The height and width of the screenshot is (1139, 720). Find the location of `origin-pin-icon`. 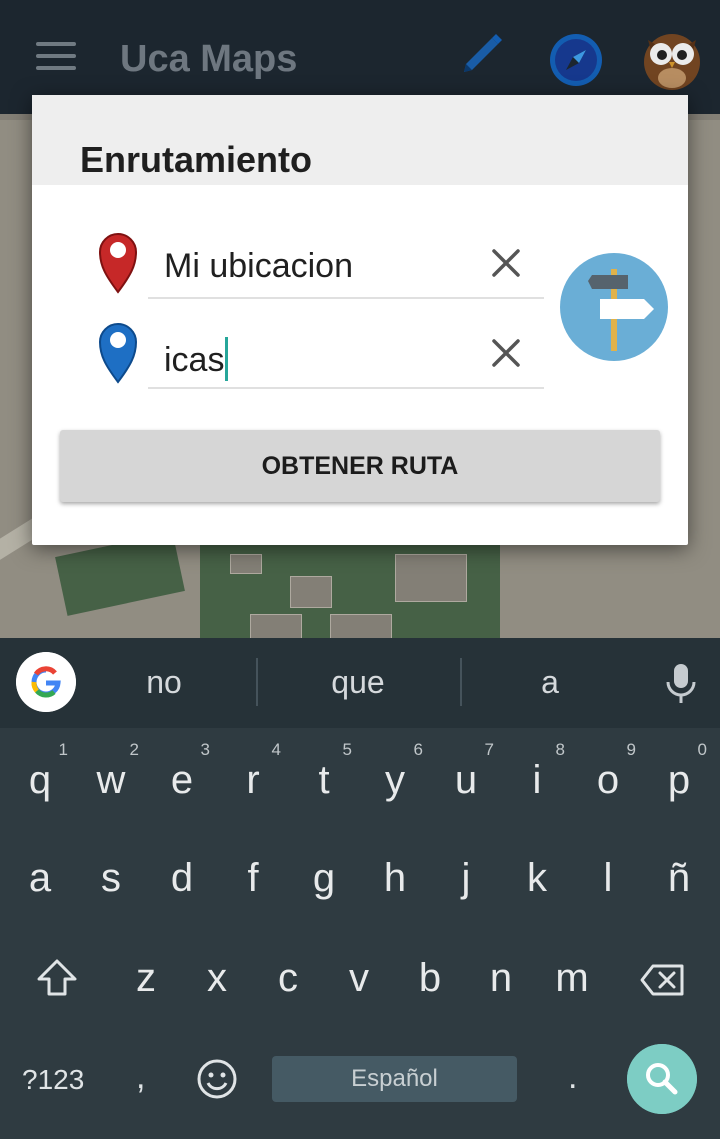

origin-pin-icon is located at coordinates (118, 263).